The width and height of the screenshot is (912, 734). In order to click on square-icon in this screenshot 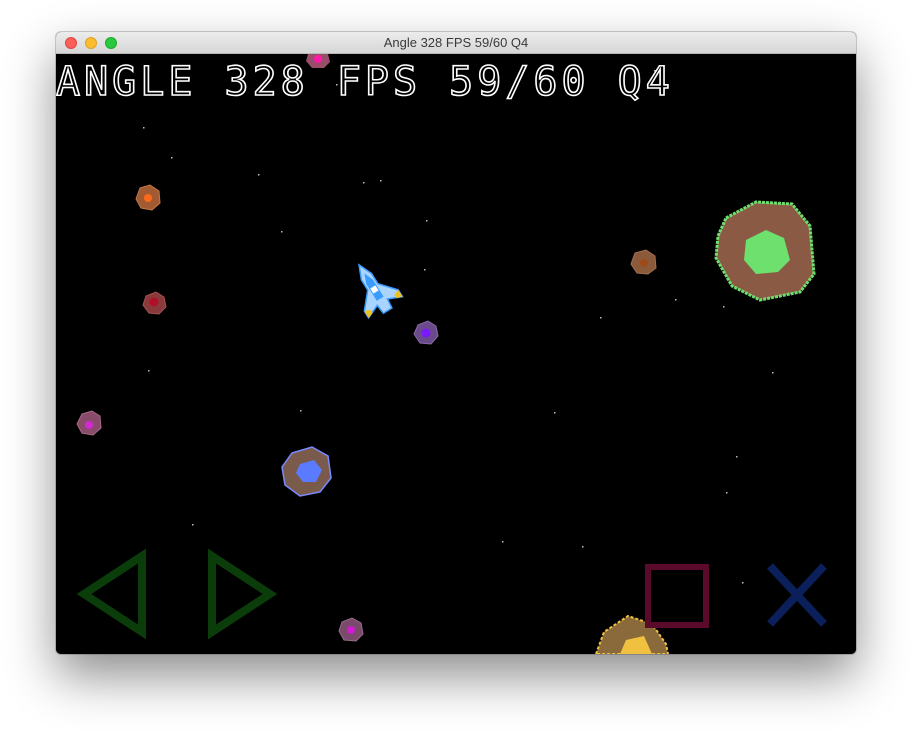, I will do `click(677, 596)`.